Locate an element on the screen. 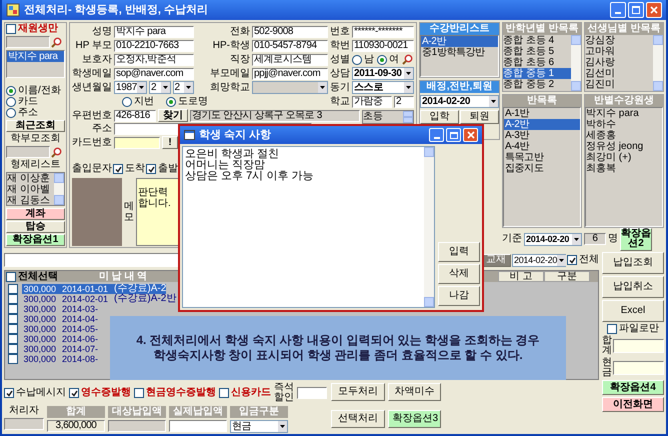 This screenshot has width=668, height=436. checkbox-label: 도착 is located at coordinates (135, 169).